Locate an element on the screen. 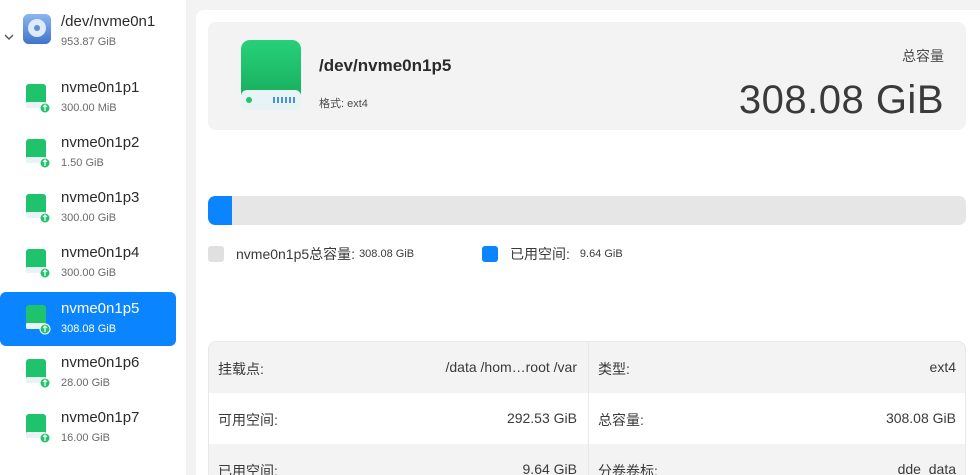 The image size is (980, 475). info-row: 可用空间: 292.53 GiB 总容量: 308.08 GiB is located at coordinates (587, 418).